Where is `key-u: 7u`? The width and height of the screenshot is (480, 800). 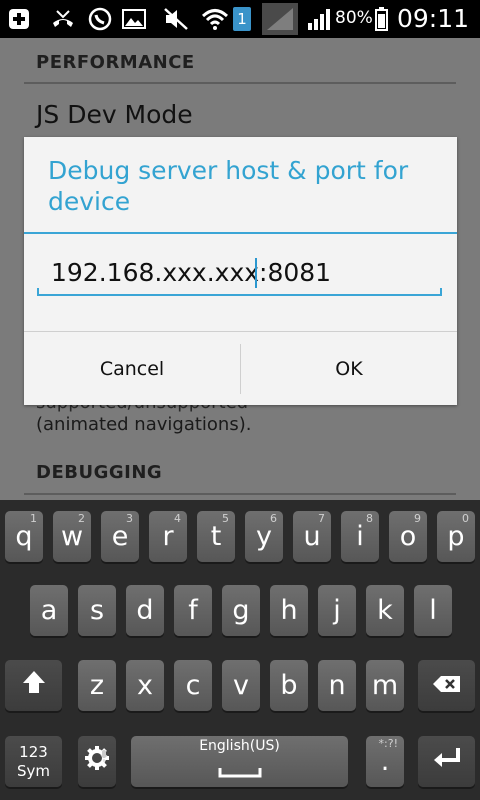
key-u: 7u is located at coordinates (312, 536).